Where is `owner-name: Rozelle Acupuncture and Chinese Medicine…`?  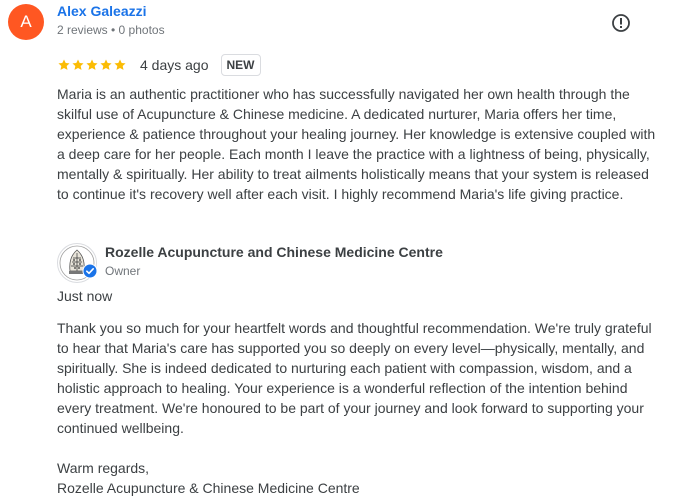
owner-name: Rozelle Acupuncture and Chinese Medicine… is located at coordinates (274, 252).